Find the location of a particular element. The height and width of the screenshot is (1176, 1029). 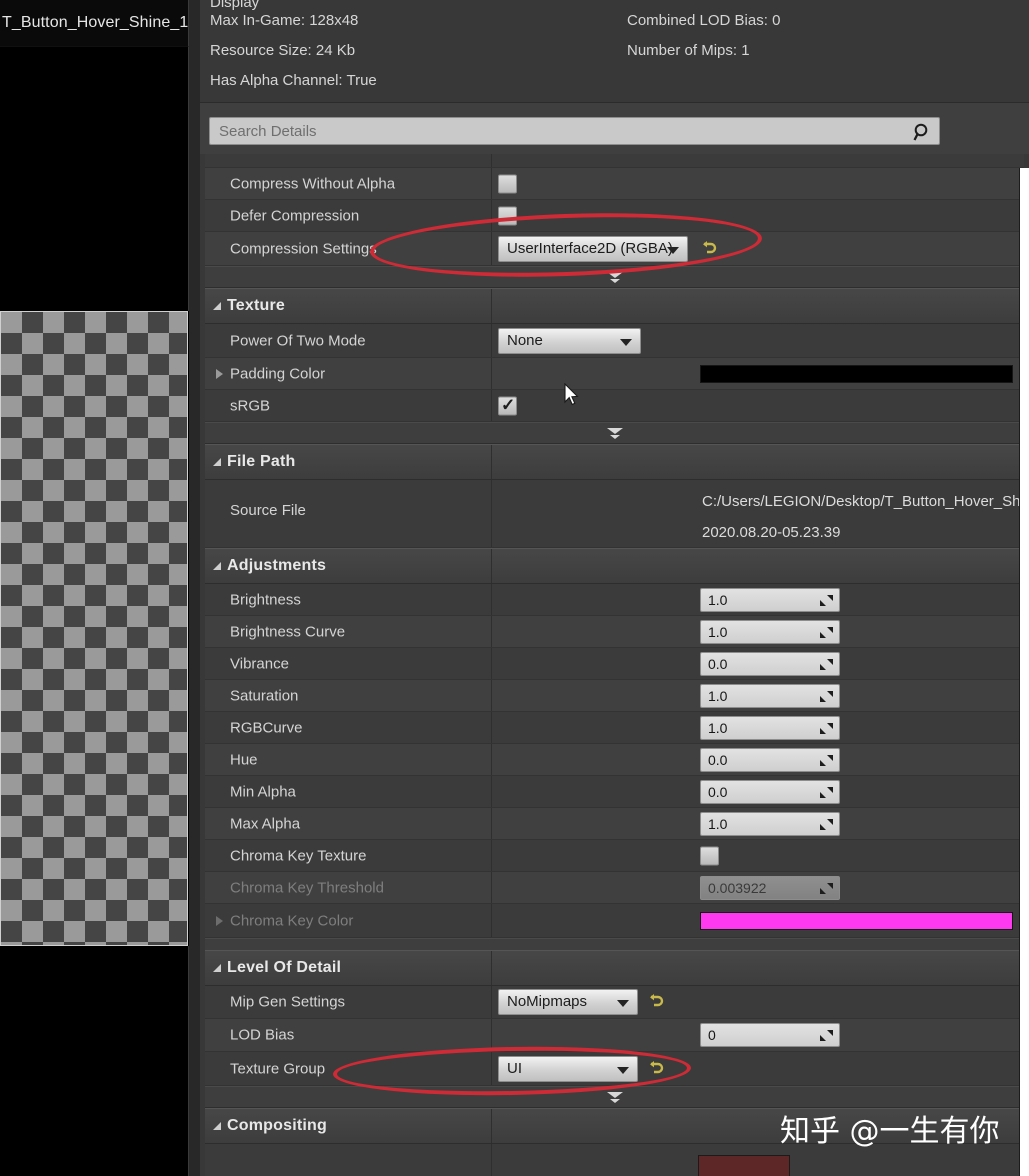

compression-settings-dropdown: UserInterface2D (RGBA) is located at coordinates (593, 248).